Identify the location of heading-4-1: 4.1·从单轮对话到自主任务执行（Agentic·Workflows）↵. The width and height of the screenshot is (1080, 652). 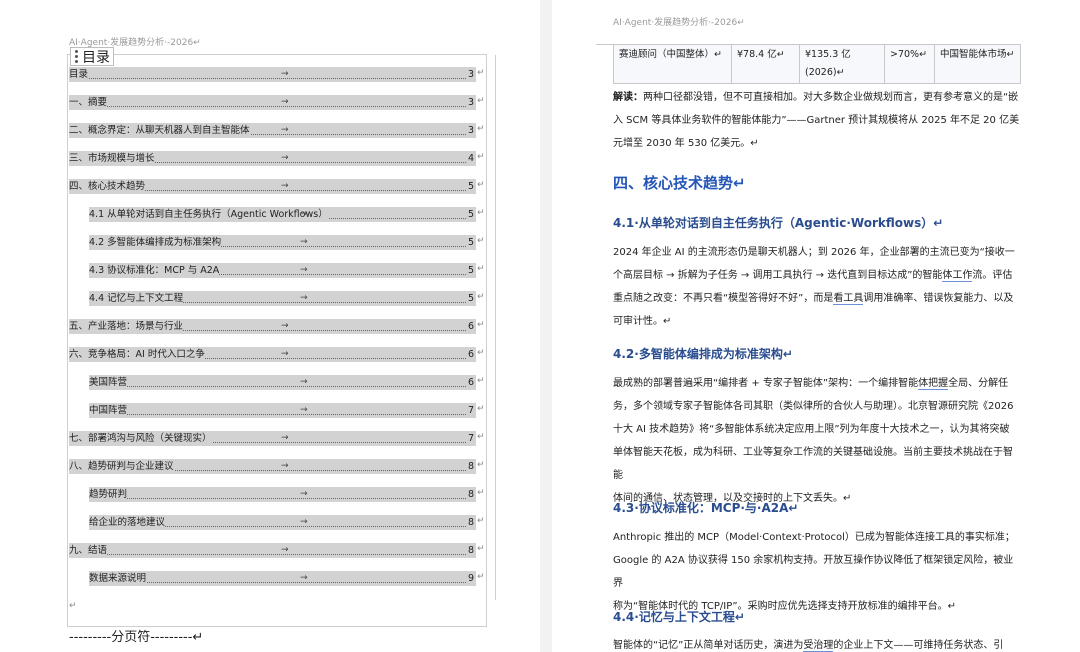
(778, 222).